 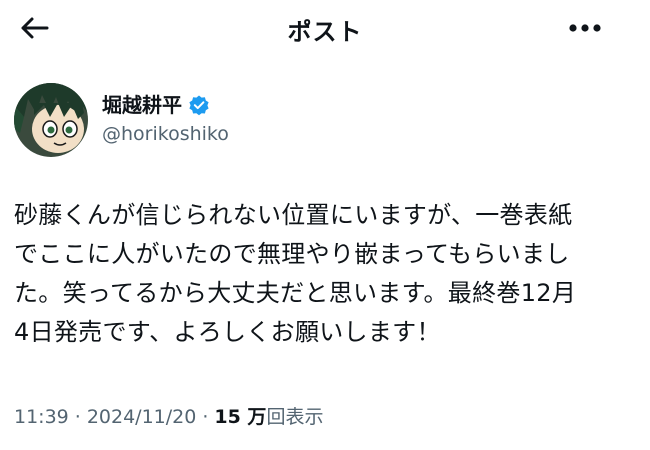 What do you see at coordinates (41, 417) in the screenshot?
I see `post-time: 11:39` at bounding box center [41, 417].